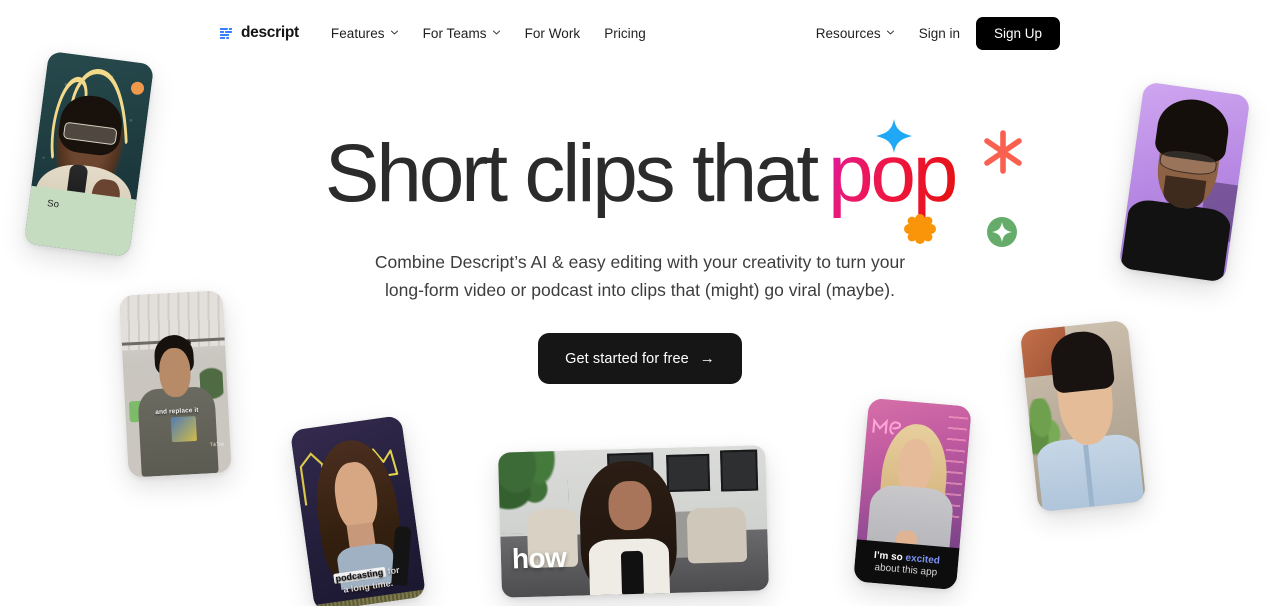 Image resolution: width=1280 pixels, height=606 pixels. I want to click on nav-item-for-teams-label: For Teams, so click(454, 33).